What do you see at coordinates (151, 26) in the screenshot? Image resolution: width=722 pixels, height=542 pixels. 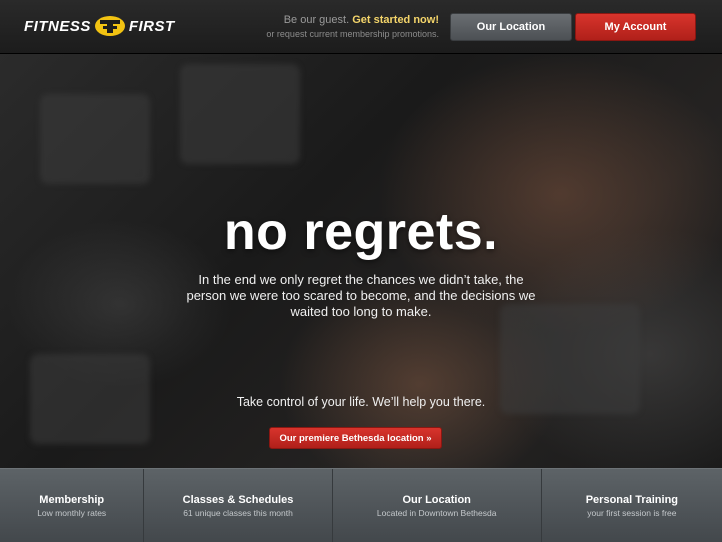 I see `logo-text-right: FIRST` at bounding box center [151, 26].